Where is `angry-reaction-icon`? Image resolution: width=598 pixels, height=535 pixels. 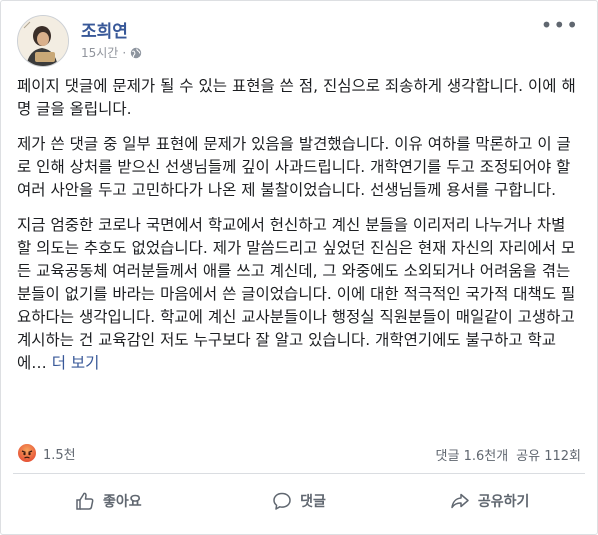 angry-reaction-icon is located at coordinates (27, 453).